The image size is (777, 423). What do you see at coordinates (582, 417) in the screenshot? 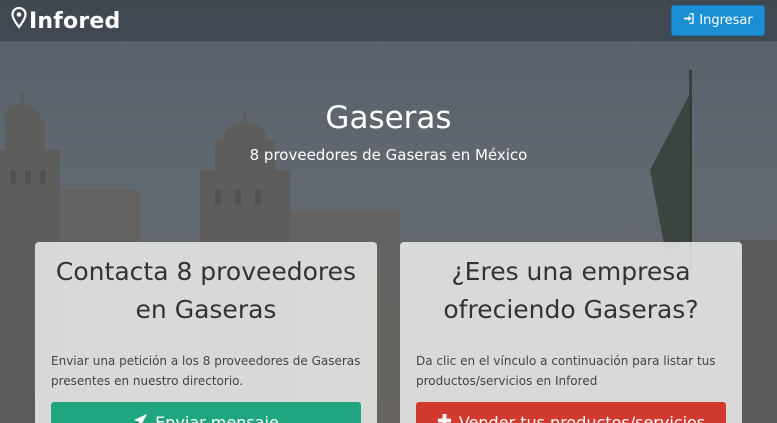
I see `sell-products-label: Vender tus productos/servicios` at bounding box center [582, 417].